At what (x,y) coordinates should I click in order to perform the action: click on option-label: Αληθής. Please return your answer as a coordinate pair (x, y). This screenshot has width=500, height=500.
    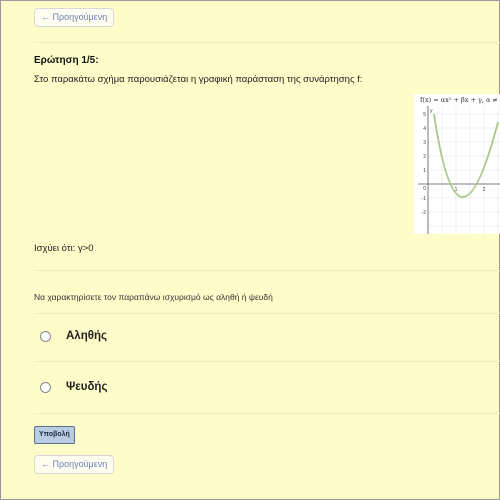
    Looking at the image, I should click on (86, 336).